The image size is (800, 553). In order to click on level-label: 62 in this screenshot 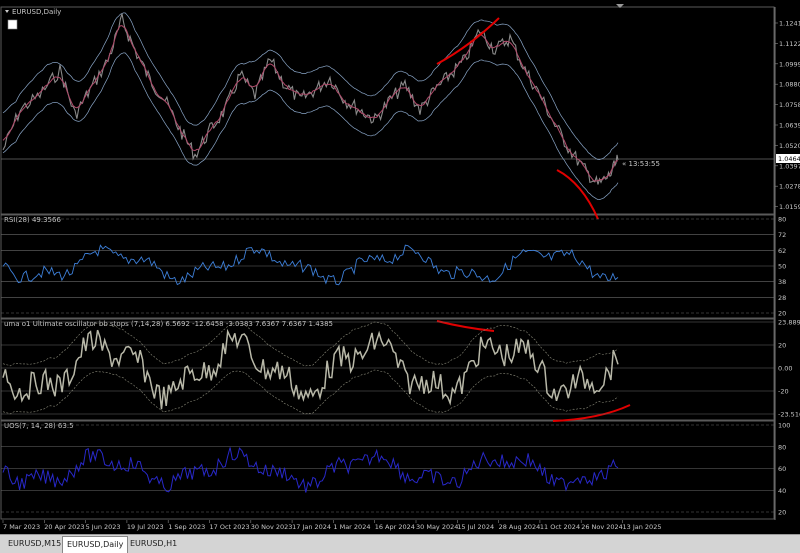, I will do `click(782, 251)`.